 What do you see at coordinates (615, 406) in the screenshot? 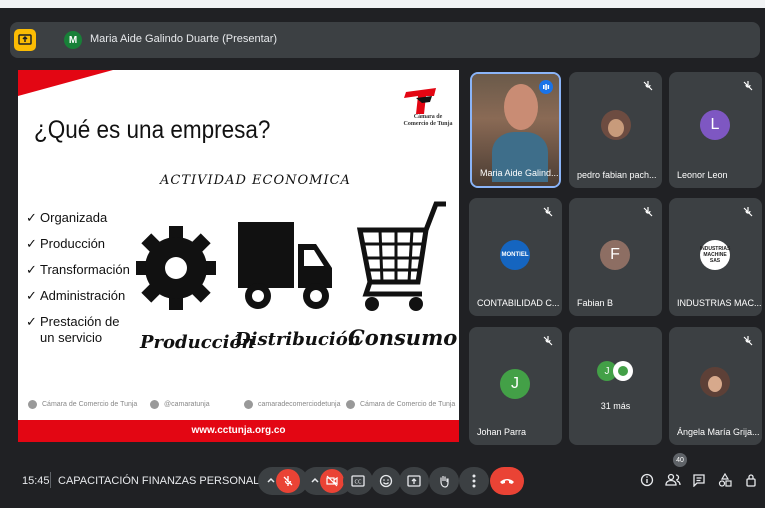
I see `more-count-label: 31 más` at bounding box center [615, 406].